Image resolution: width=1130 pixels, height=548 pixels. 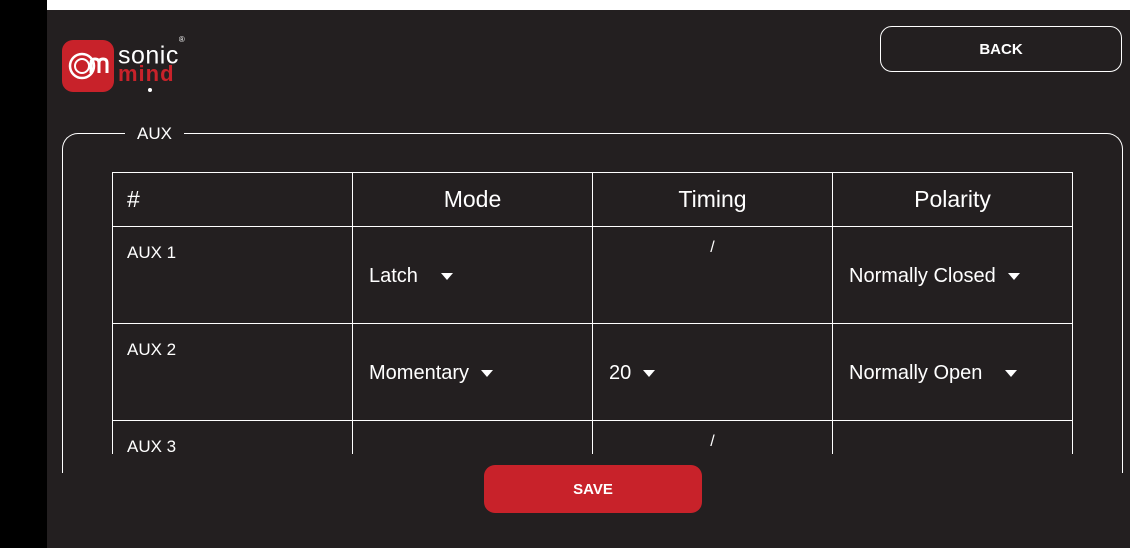 I want to click on logo-wordmark-mind: mind, so click(x=146, y=73).